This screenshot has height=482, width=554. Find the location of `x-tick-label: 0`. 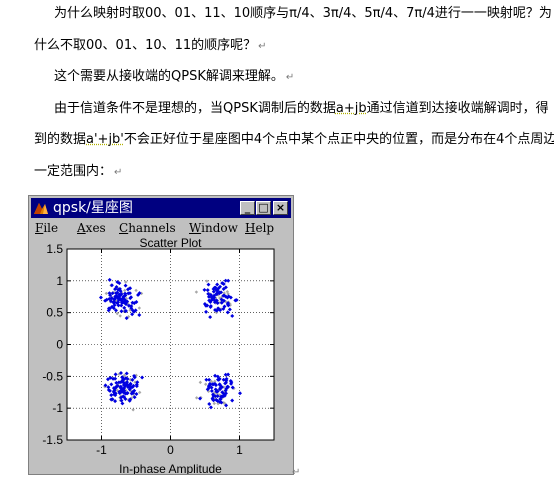

x-tick-label: 0 is located at coordinates (170, 450).